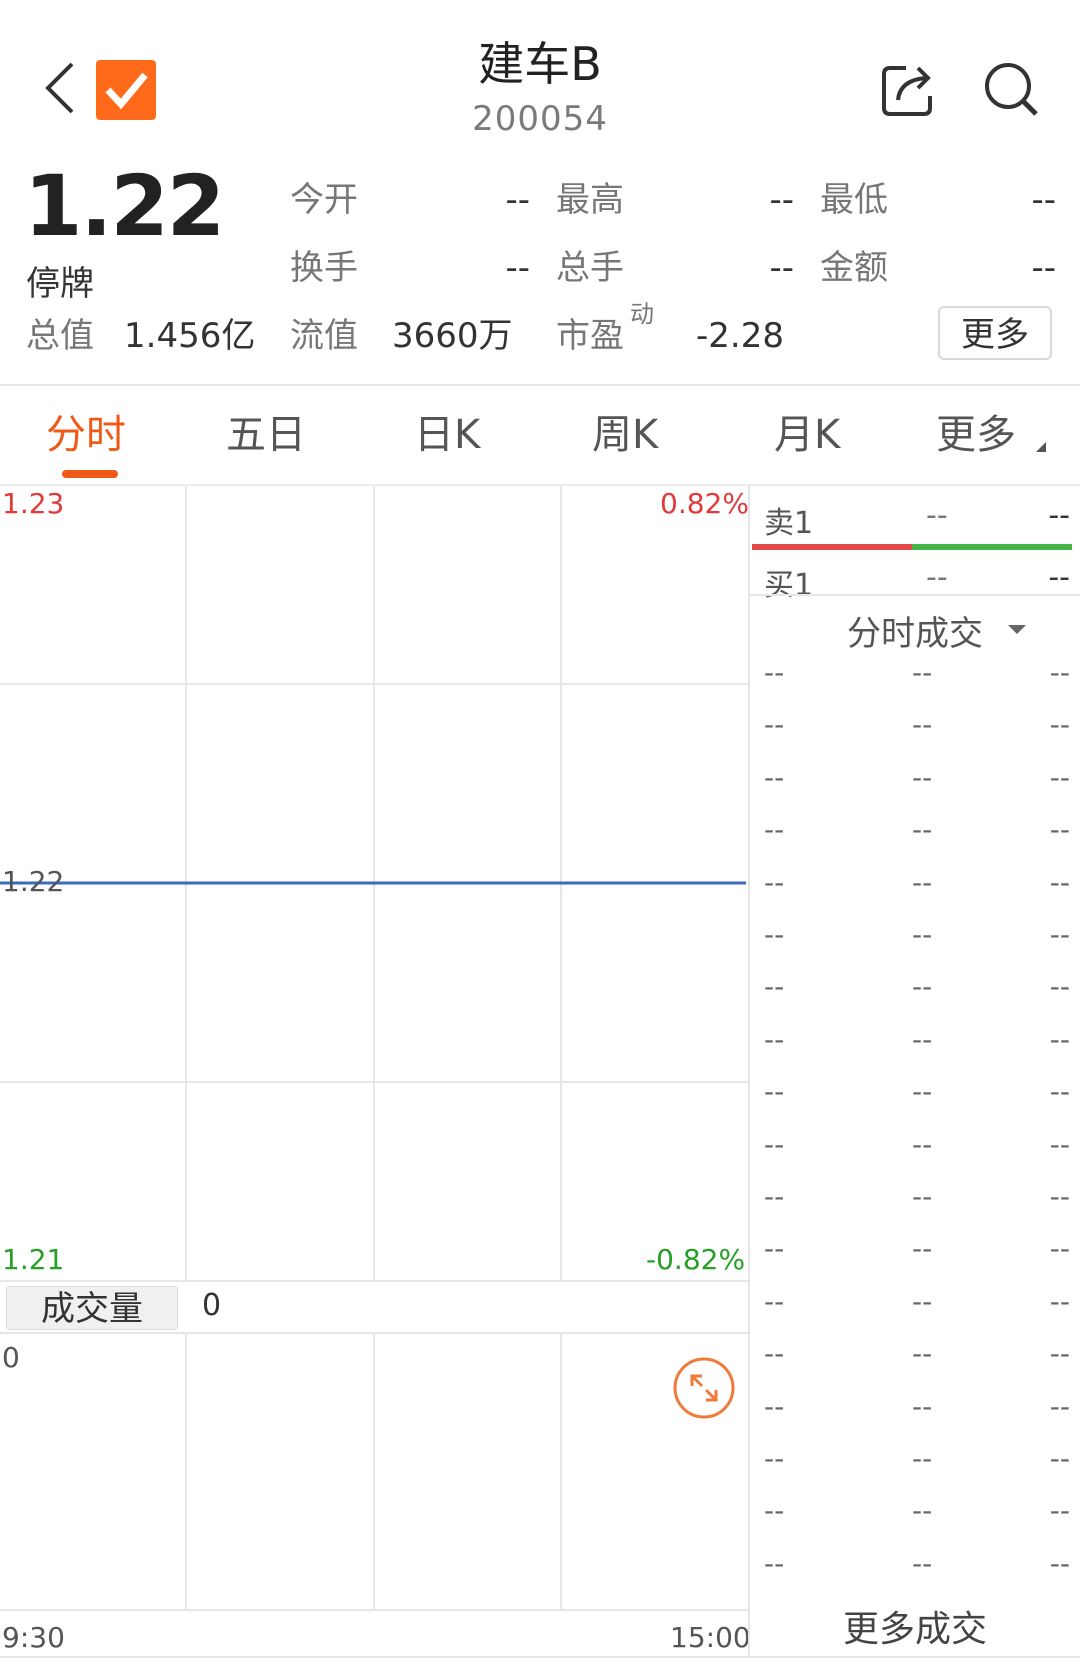 The width and height of the screenshot is (1080, 1672). What do you see at coordinates (789, 523) in the screenshot?
I see `sell-1-label: 卖1` at bounding box center [789, 523].